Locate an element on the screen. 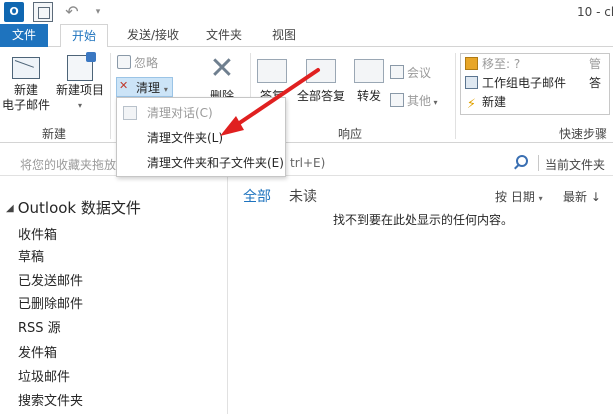 This screenshot has width=613, height=414. quick-access-dropdown-icon: ▾ is located at coordinates (98, 12).